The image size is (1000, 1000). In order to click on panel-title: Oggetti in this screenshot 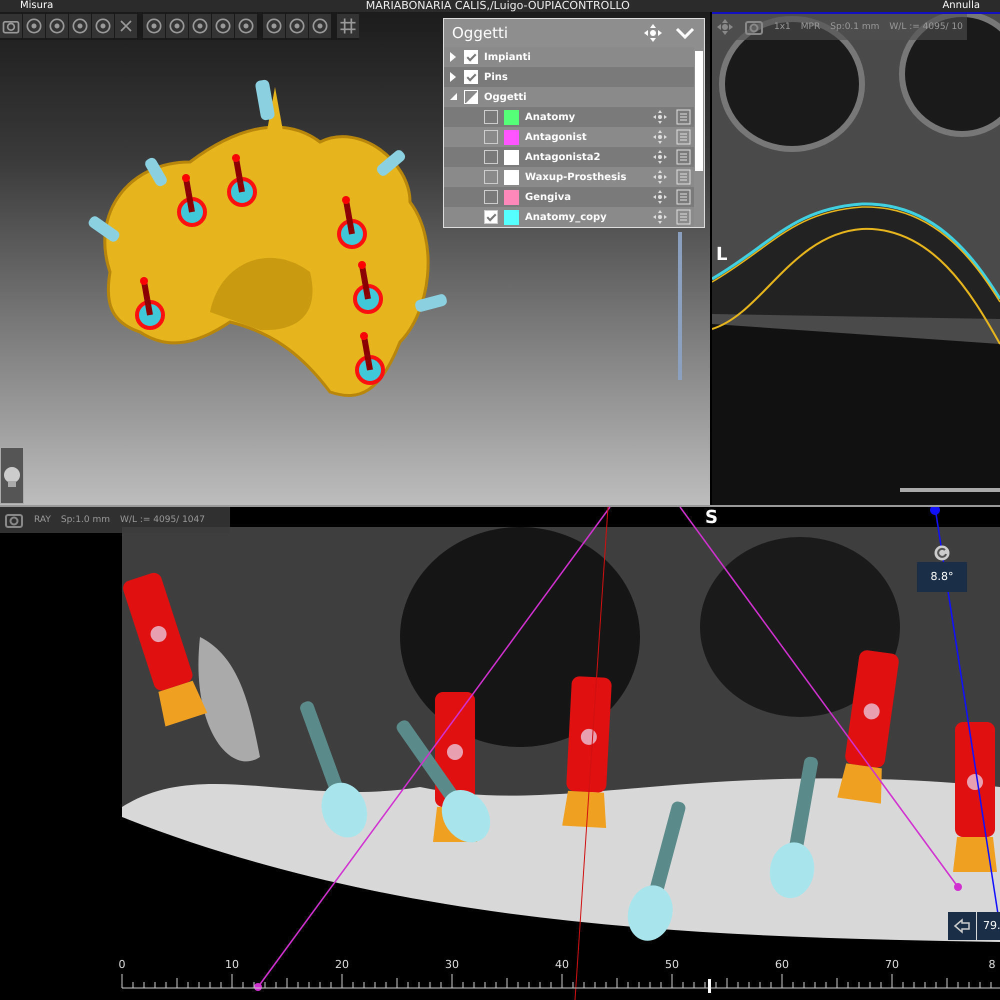, I will do `click(481, 33)`.